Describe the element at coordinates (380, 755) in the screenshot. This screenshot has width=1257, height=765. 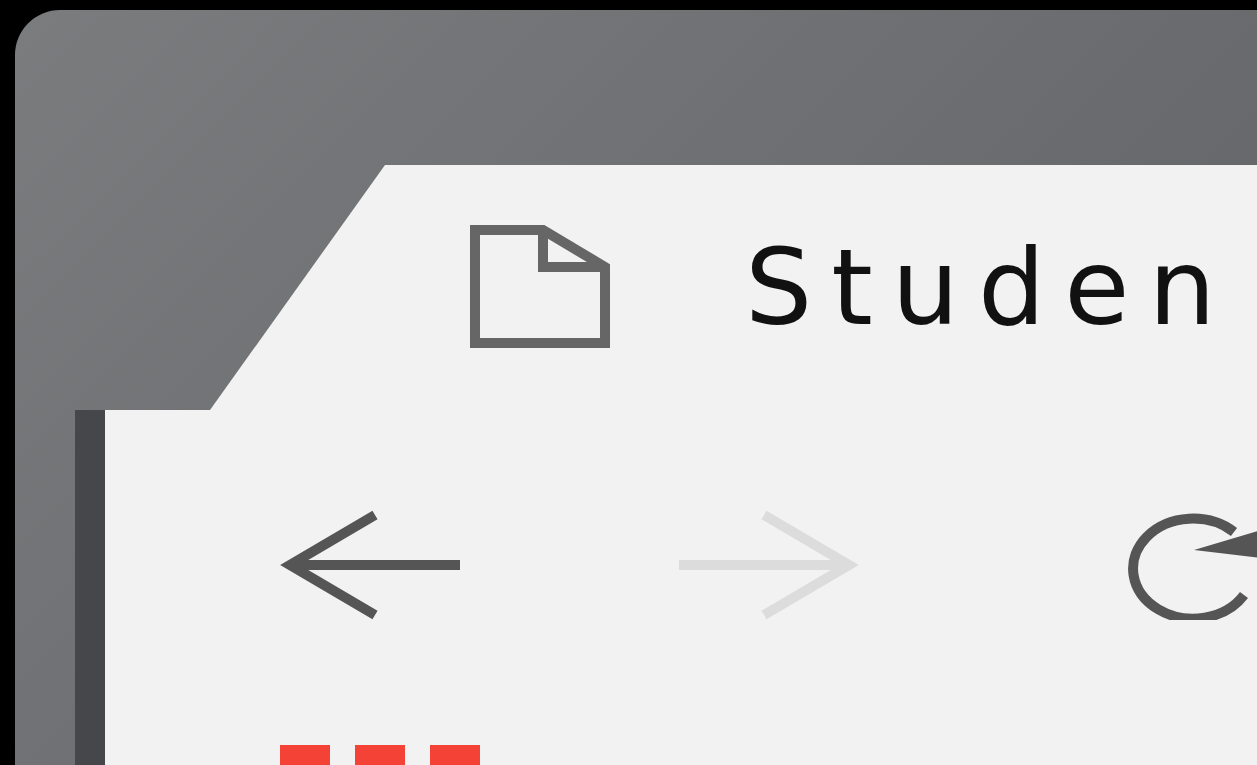
I see `apps-grid-icon` at that location.